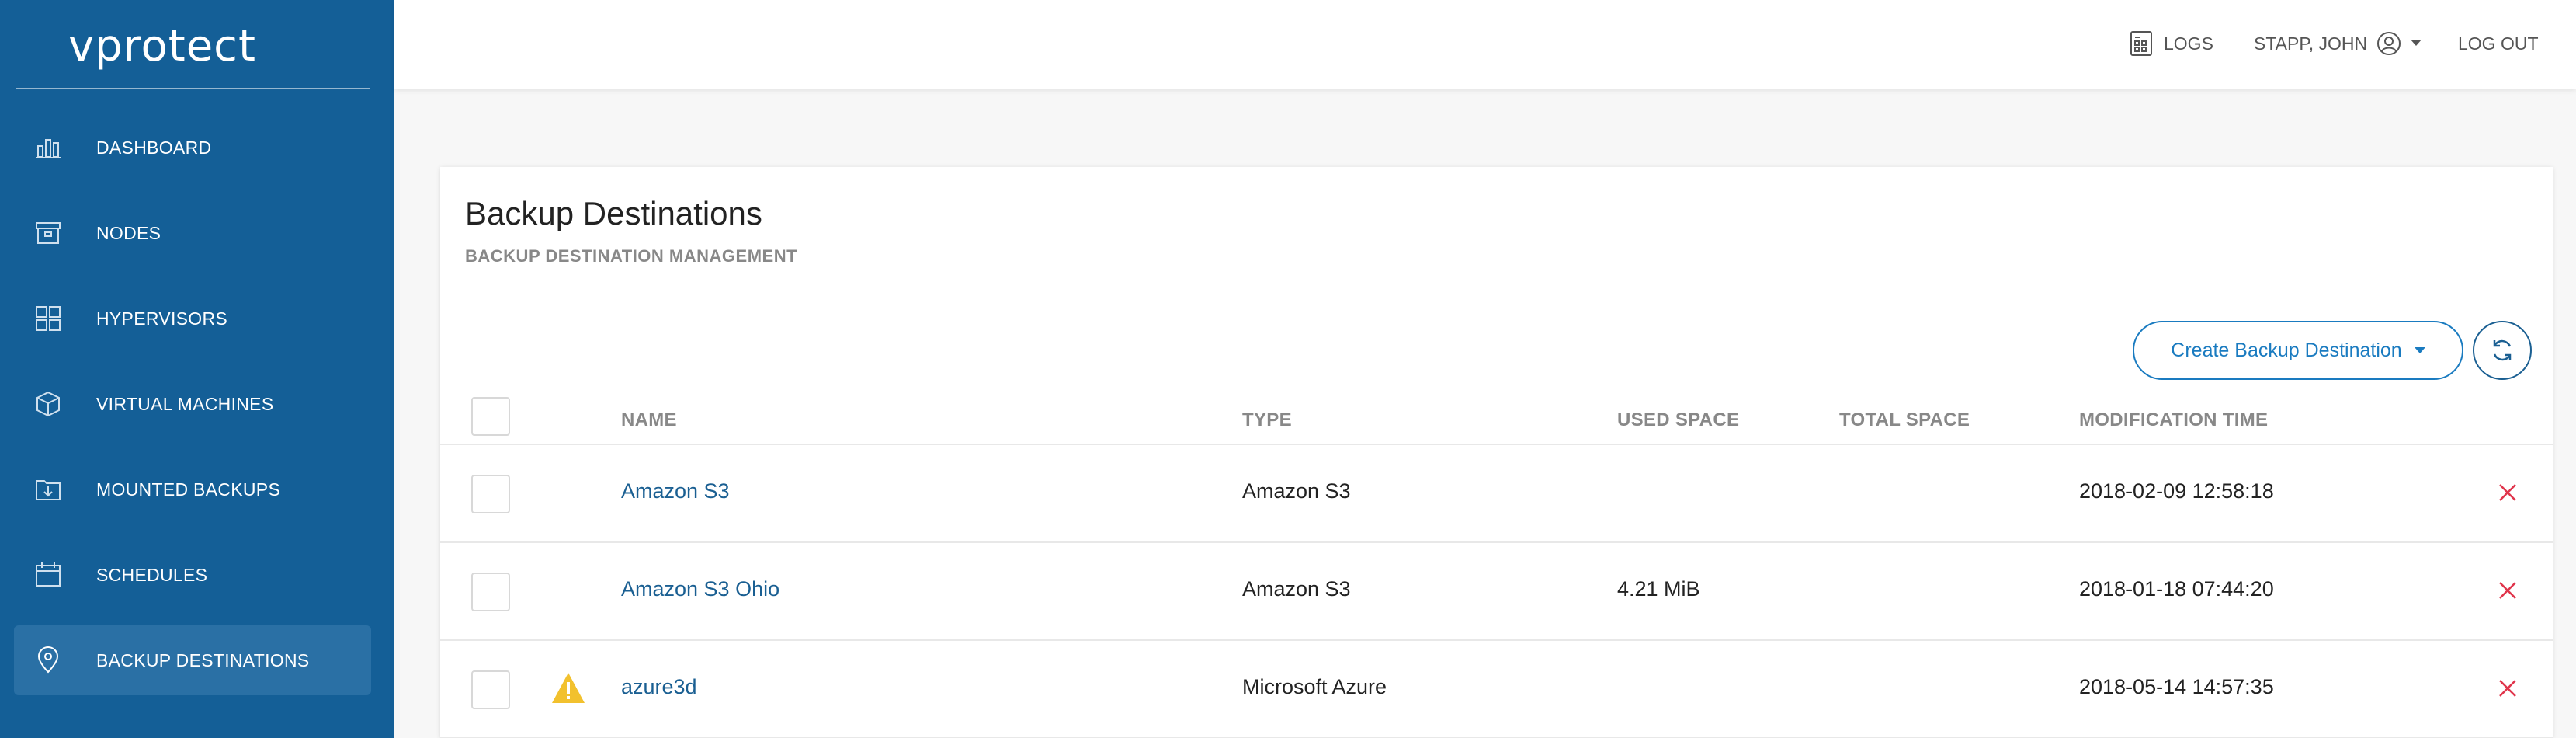 The width and height of the screenshot is (2576, 738). Describe the element at coordinates (192, 233) in the screenshot. I see `sidebar-item-nodes: NODES` at that location.